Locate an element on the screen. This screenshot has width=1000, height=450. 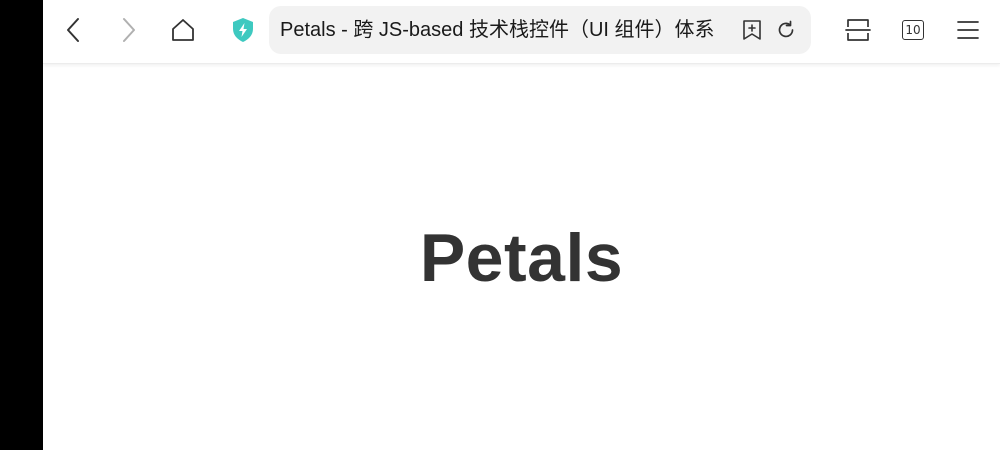
menu-button is located at coordinates (968, 30).